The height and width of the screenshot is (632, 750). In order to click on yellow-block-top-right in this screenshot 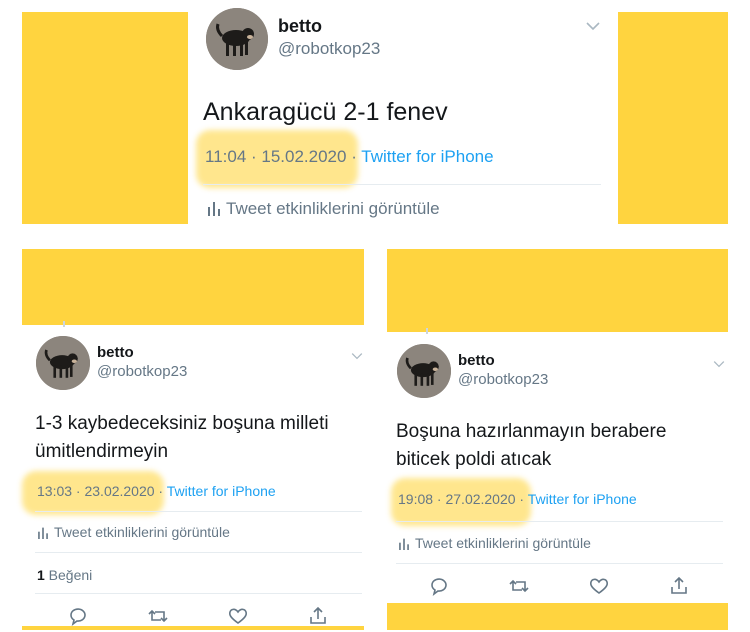, I will do `click(673, 118)`.